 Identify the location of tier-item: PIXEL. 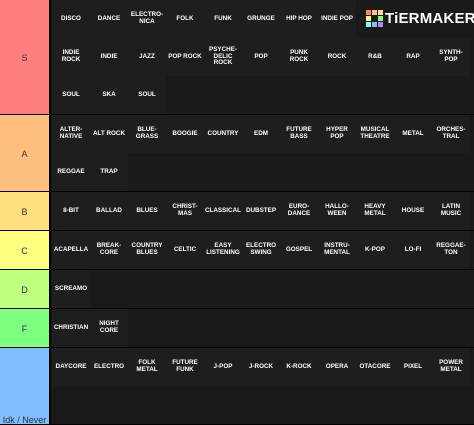
(413, 367).